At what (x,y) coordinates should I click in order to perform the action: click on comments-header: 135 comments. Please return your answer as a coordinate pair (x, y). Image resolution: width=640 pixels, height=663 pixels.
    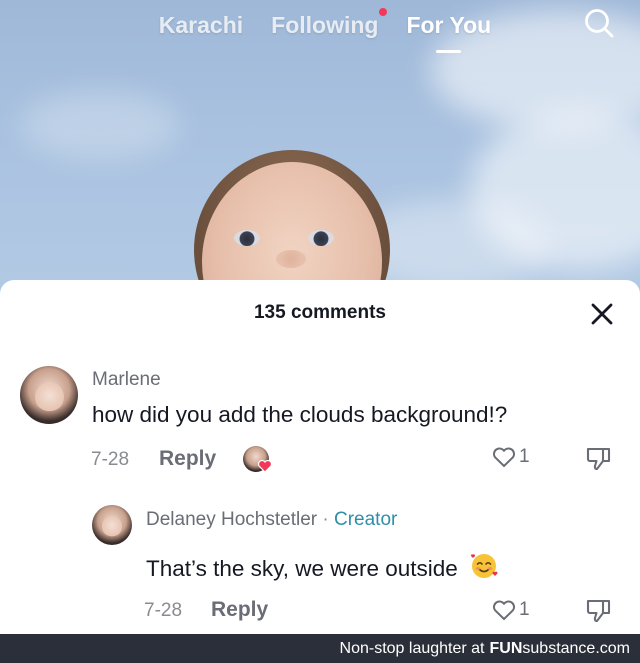
    Looking at the image, I should click on (320, 314).